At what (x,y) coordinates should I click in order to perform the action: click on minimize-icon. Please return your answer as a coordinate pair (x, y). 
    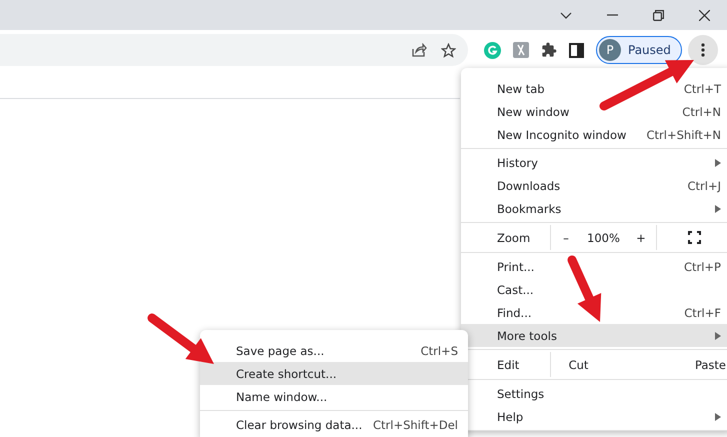
    Looking at the image, I should click on (612, 15).